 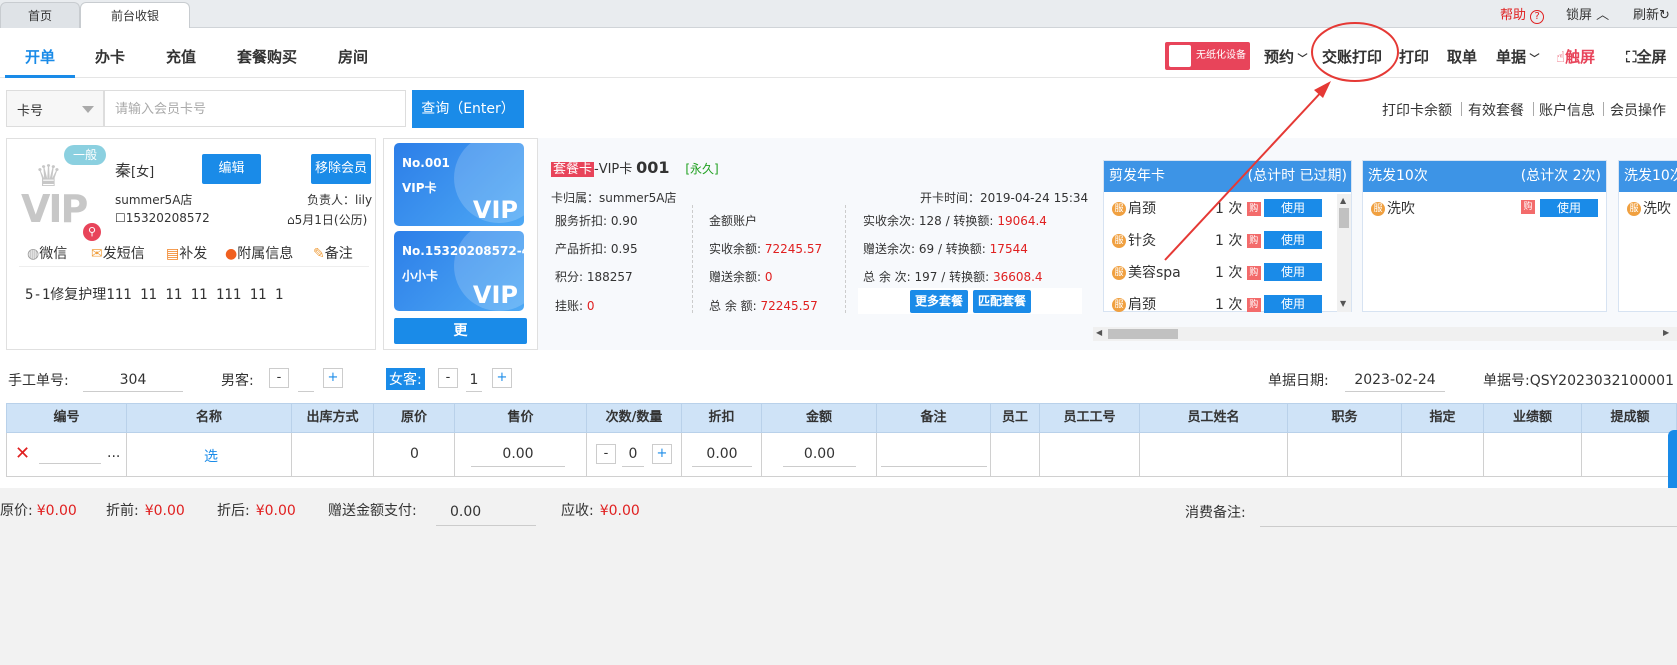 I want to click on member-card-input, so click(x=255, y=108).